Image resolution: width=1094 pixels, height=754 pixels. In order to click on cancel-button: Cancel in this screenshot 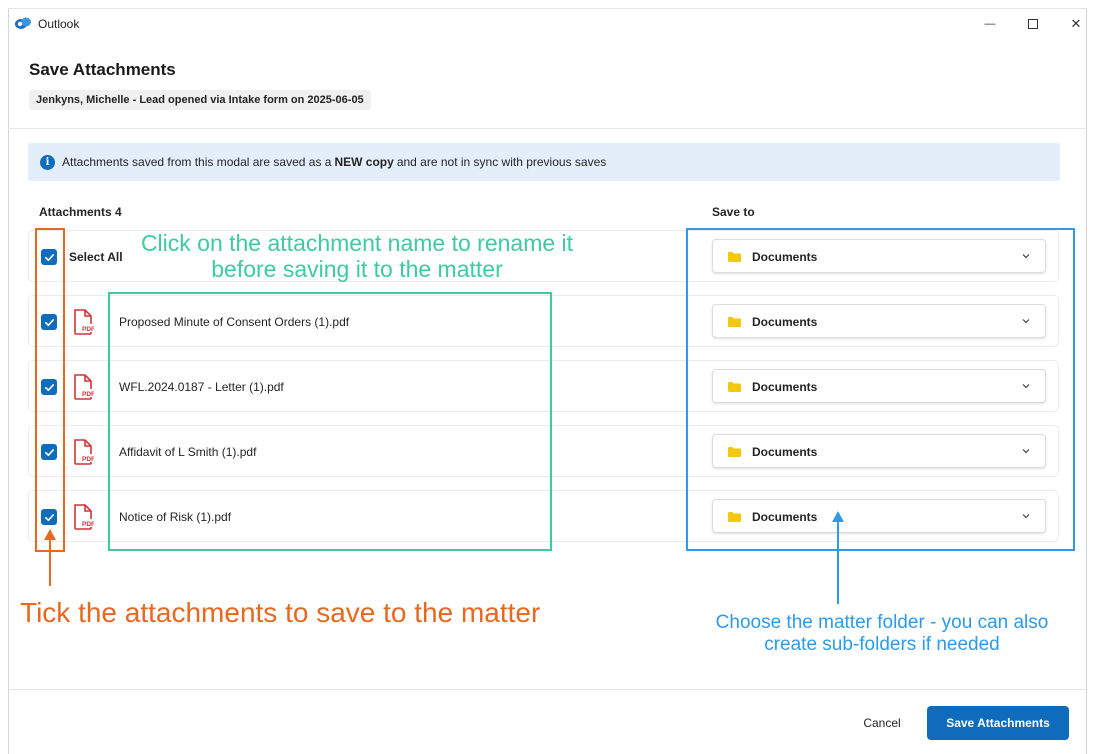, I will do `click(882, 723)`.